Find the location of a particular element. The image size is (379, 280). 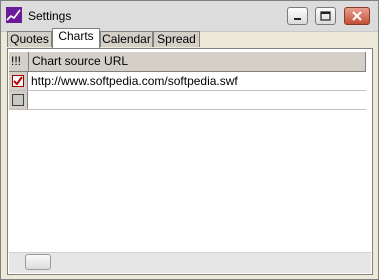

grid-header: !!! Chart source URL is located at coordinates (187, 62).